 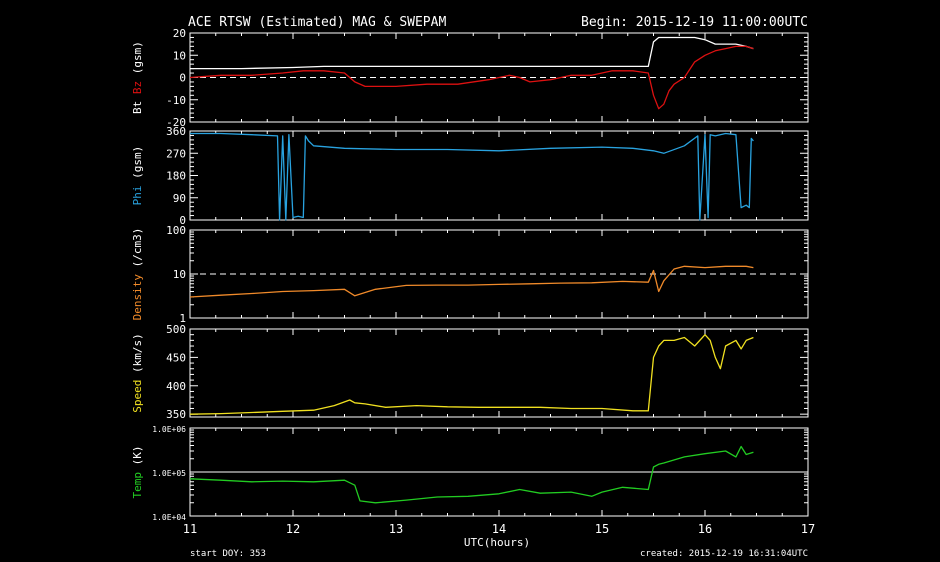 What do you see at coordinates (499, 529) in the screenshot?
I see `x-tick-label: 14` at bounding box center [499, 529].